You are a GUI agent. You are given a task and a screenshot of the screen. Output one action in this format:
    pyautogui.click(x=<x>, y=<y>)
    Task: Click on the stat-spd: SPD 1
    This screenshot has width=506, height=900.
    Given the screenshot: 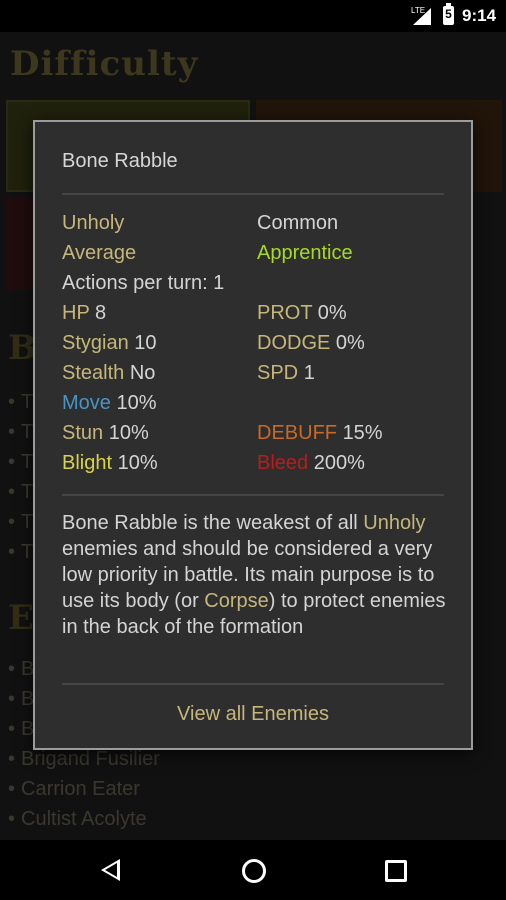 What is the action you would take?
    pyautogui.click(x=286, y=373)
    